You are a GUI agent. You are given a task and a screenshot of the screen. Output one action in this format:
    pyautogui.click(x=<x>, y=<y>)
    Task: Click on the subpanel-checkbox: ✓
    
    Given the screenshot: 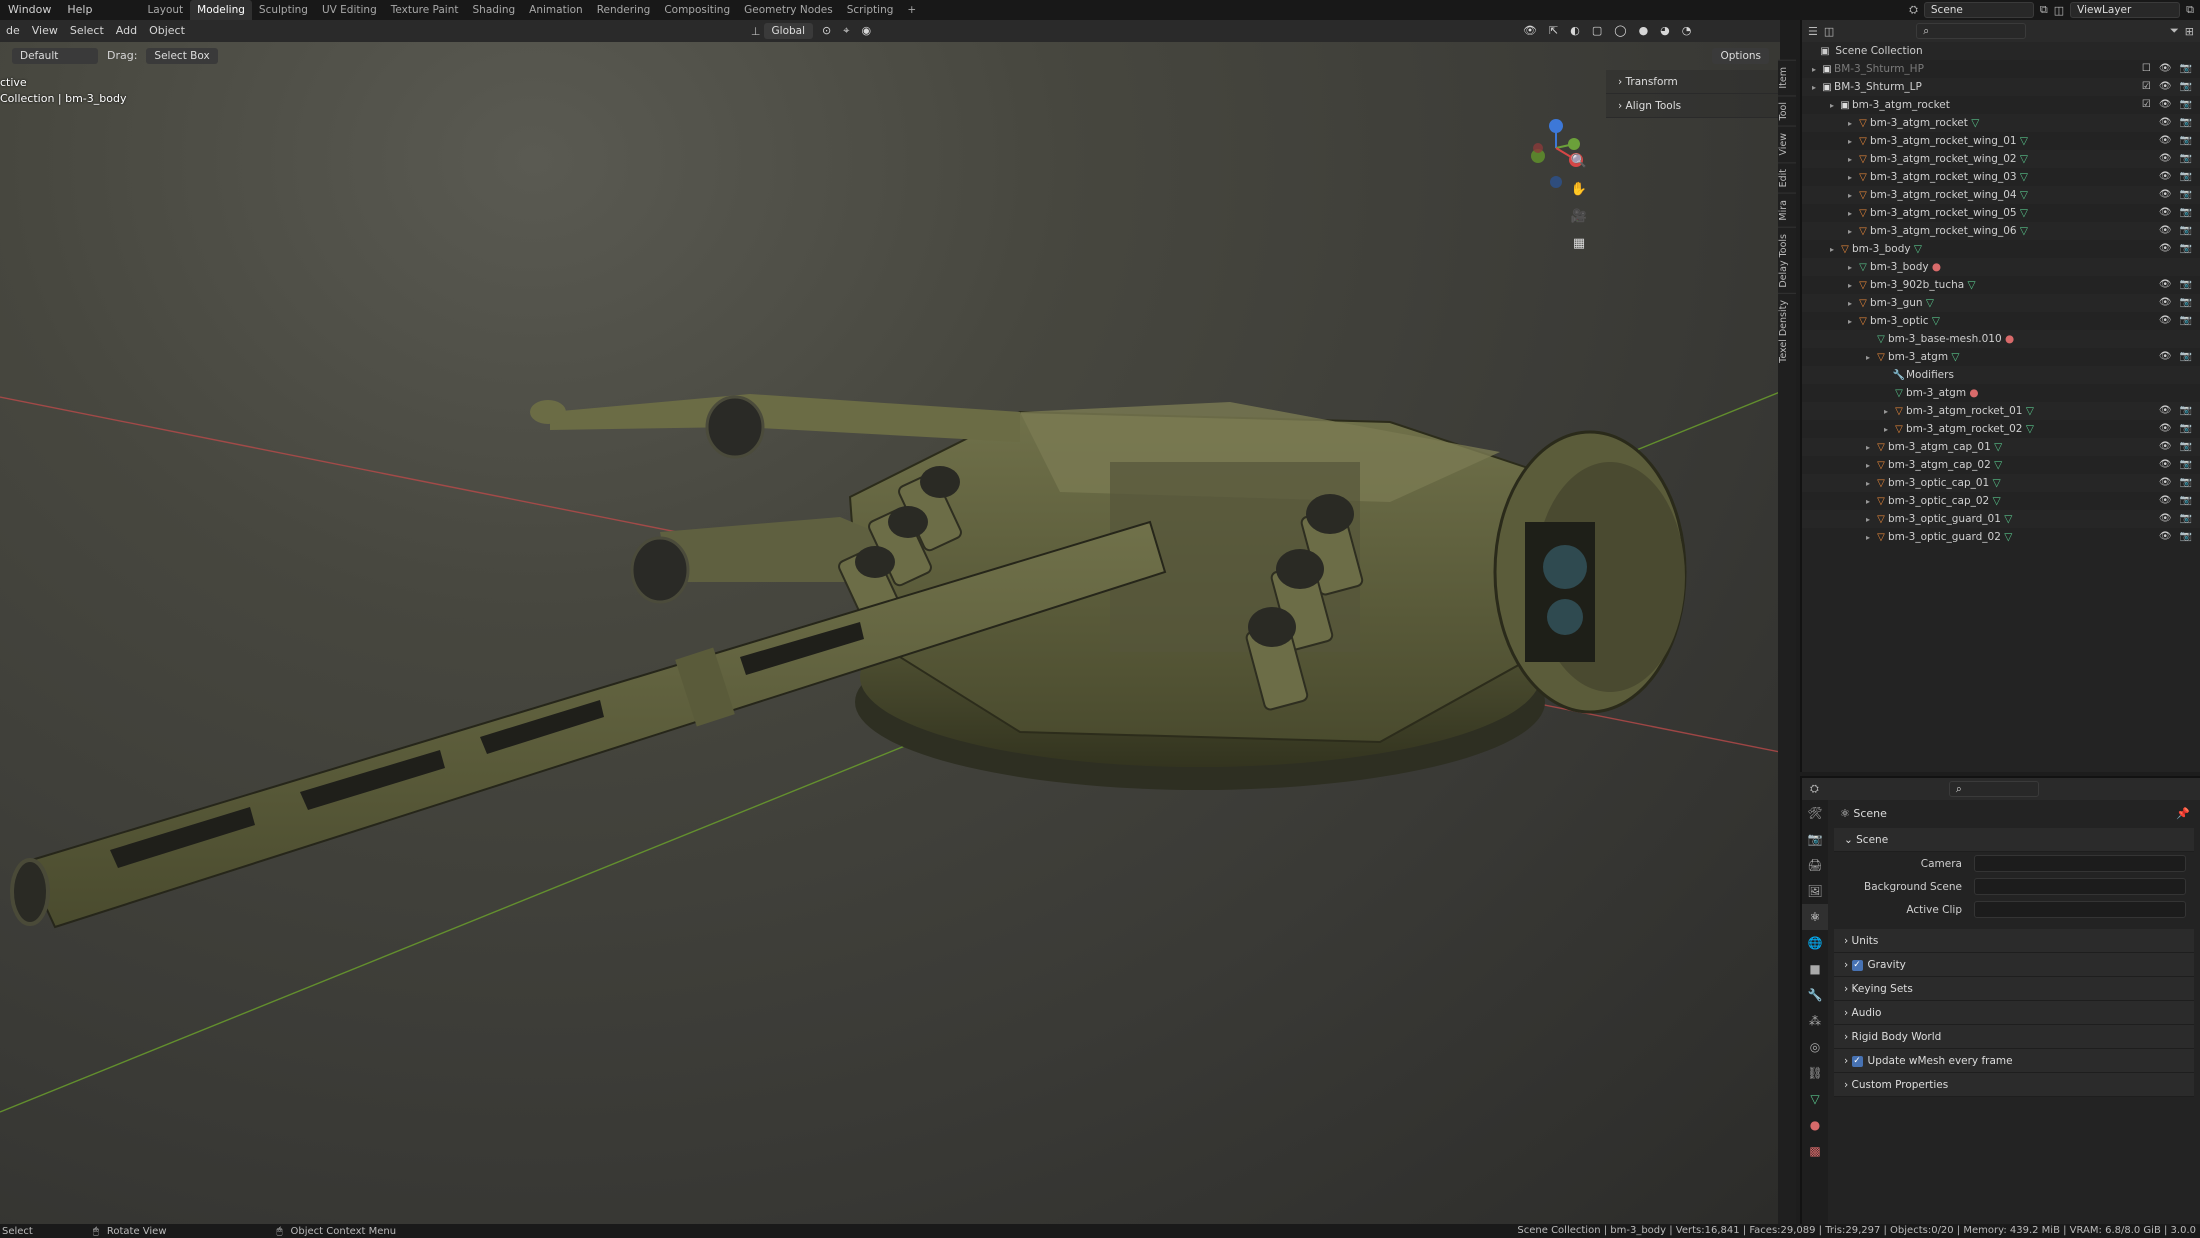 What is the action you would take?
    pyautogui.click(x=1857, y=965)
    